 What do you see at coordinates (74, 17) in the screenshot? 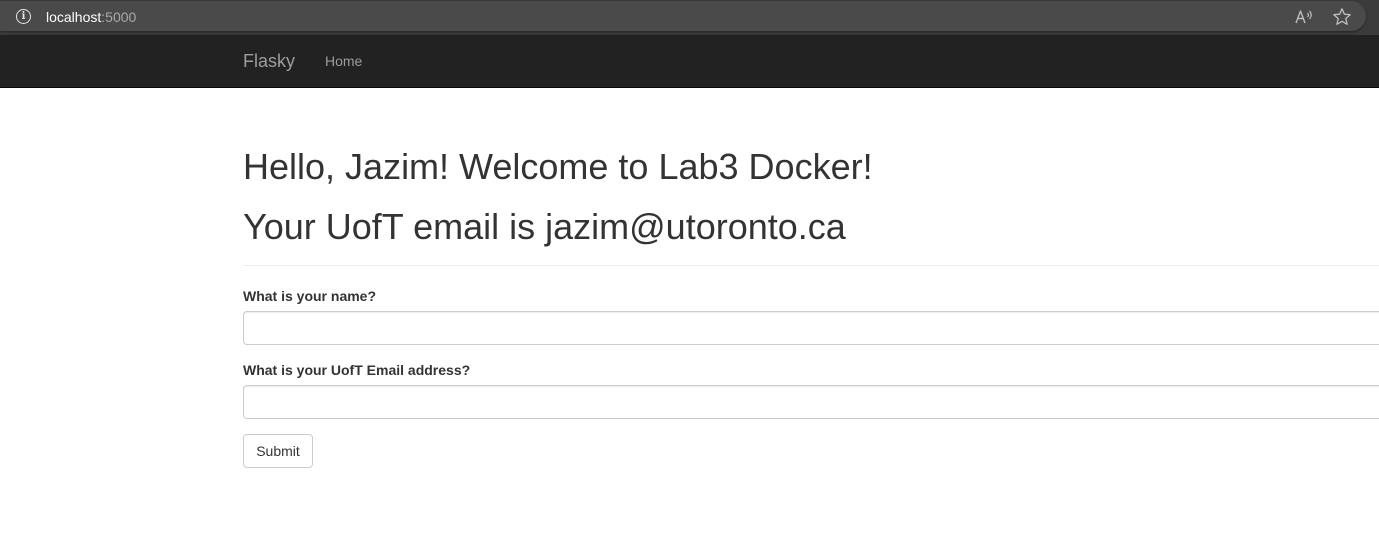
I see `url-host: localhost` at bounding box center [74, 17].